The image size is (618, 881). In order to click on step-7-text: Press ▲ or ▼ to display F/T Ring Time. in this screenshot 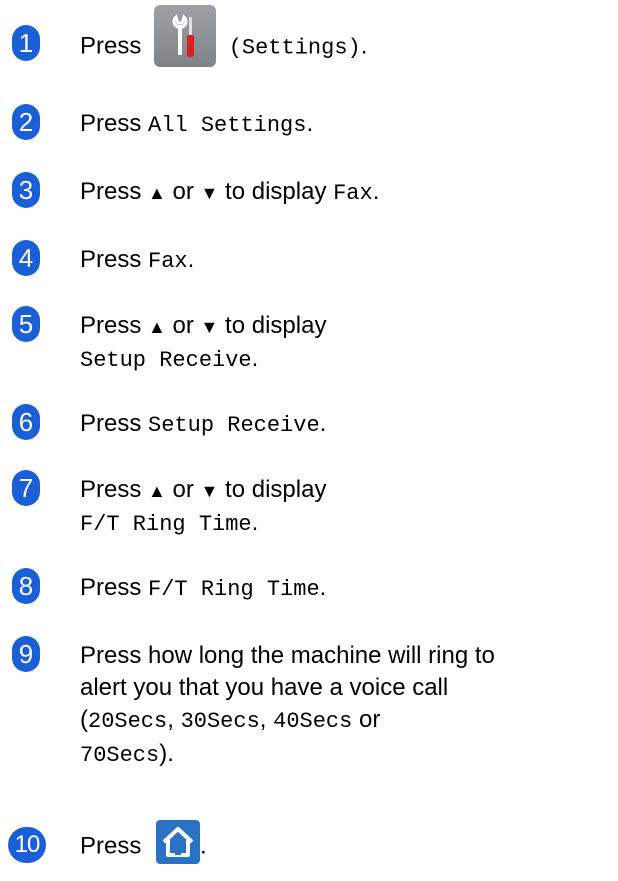, I will do `click(344, 507)`.